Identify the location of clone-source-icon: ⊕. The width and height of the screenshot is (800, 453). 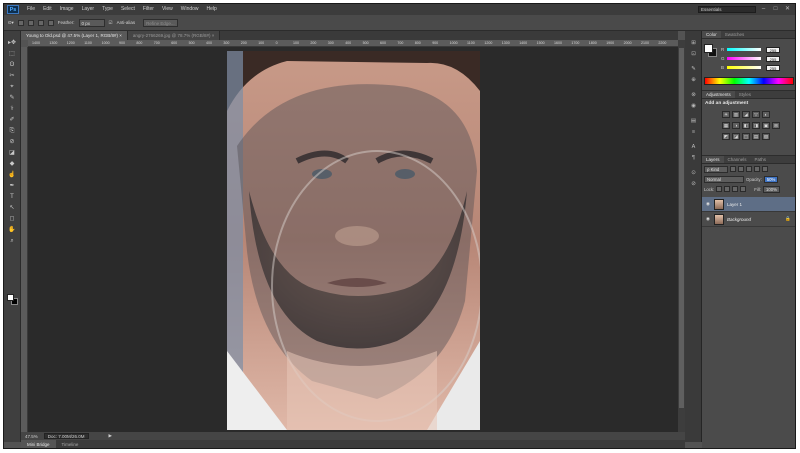
(693, 80).